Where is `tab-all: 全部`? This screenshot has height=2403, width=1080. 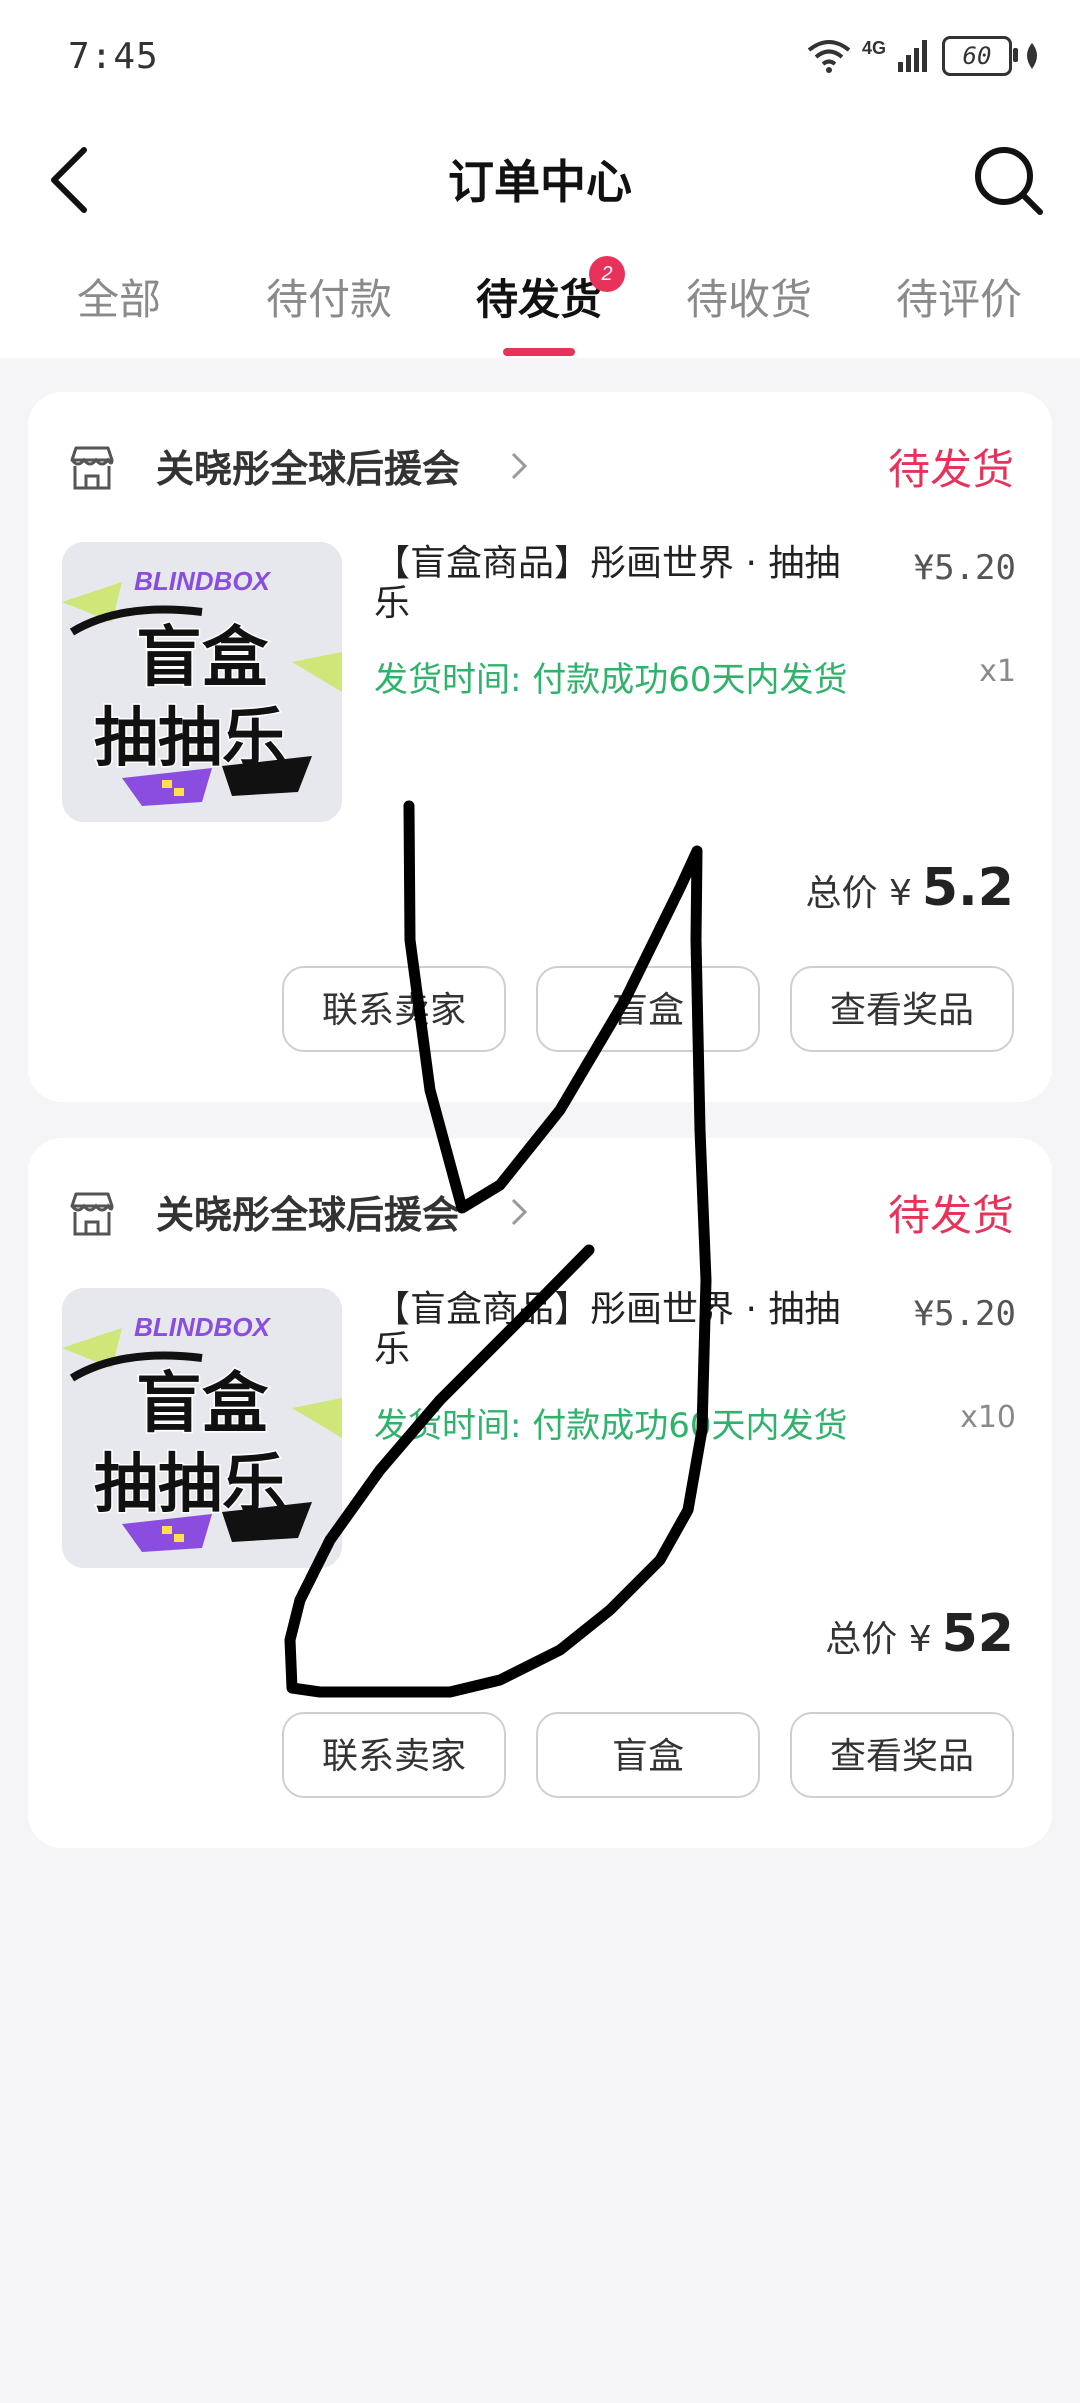 tab-all: 全部 is located at coordinates (119, 300).